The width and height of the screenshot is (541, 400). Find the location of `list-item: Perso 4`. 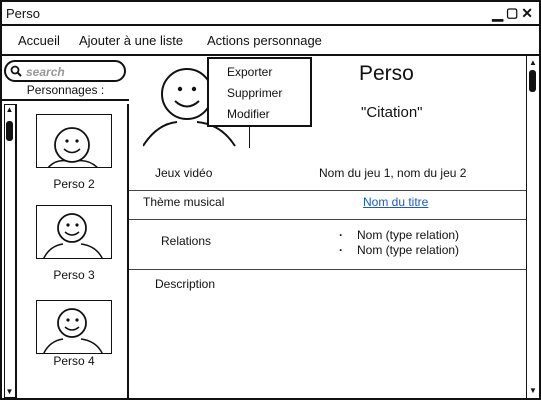

list-item: Perso 4 is located at coordinates (74, 334).